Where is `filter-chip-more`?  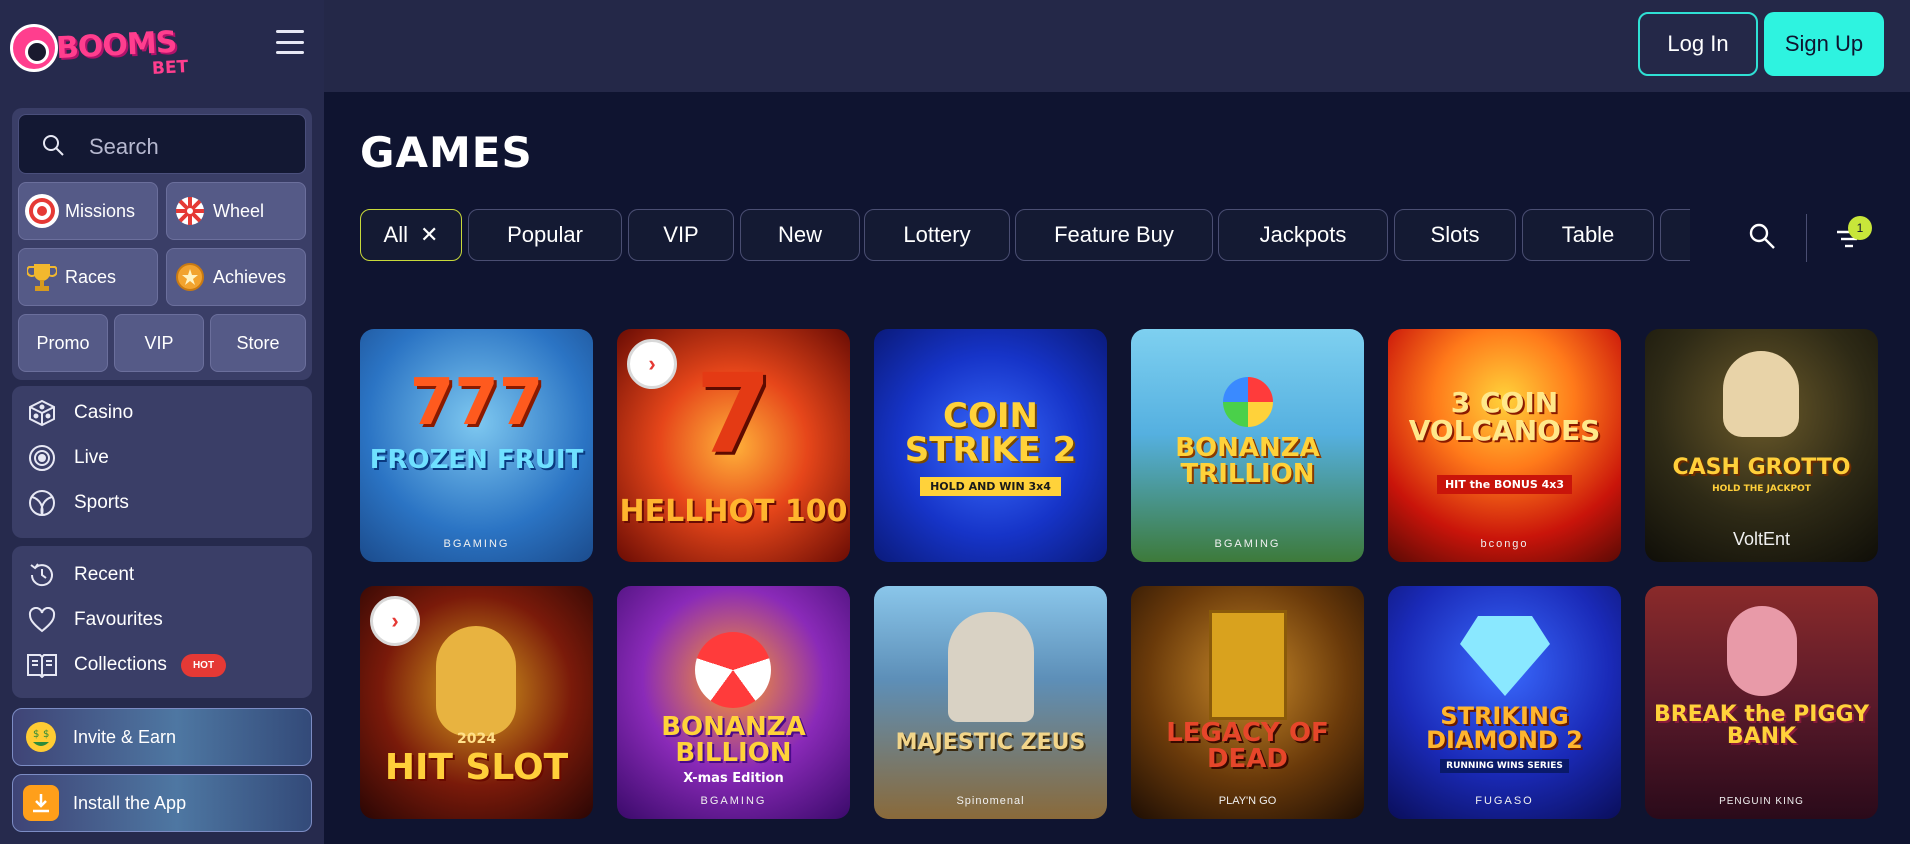
filter-chip-more is located at coordinates (1675, 235).